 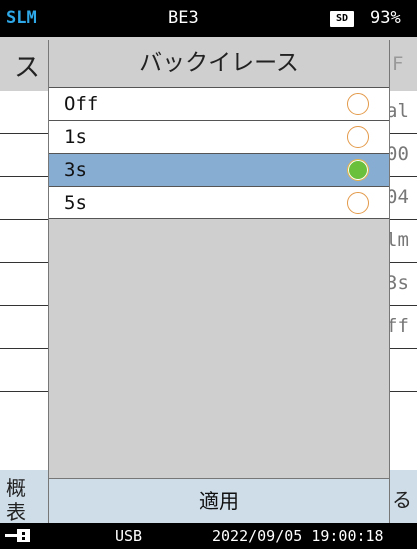 What do you see at coordinates (298, 536) in the screenshot?
I see `datetime: 2022/09/05 19:00:18` at bounding box center [298, 536].